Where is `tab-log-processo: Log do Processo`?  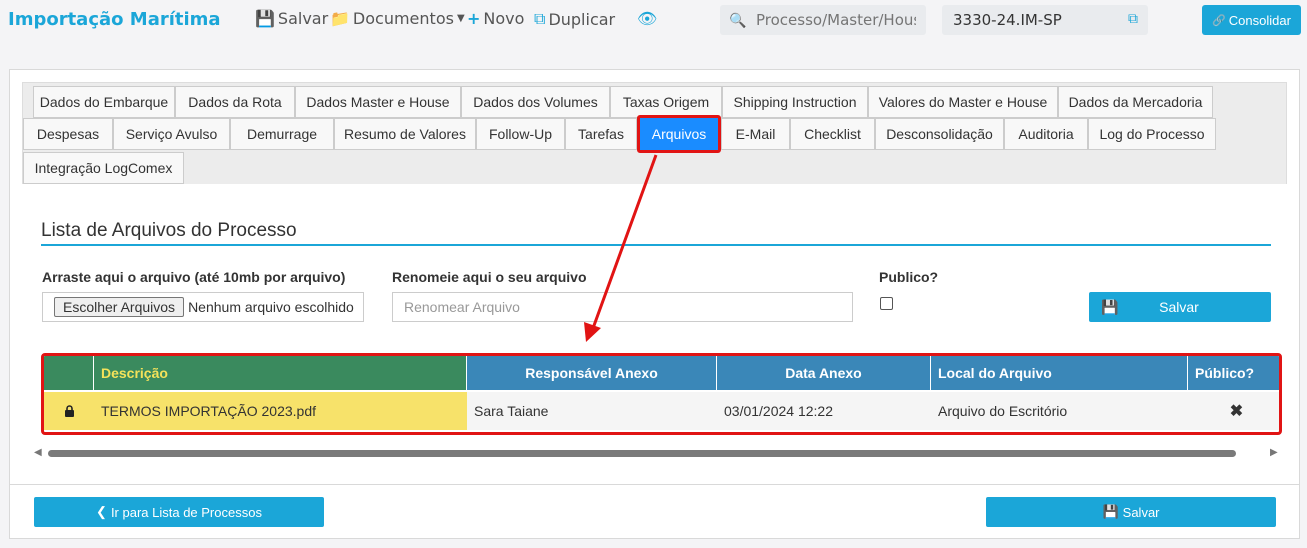 tab-log-processo: Log do Processo is located at coordinates (1152, 134).